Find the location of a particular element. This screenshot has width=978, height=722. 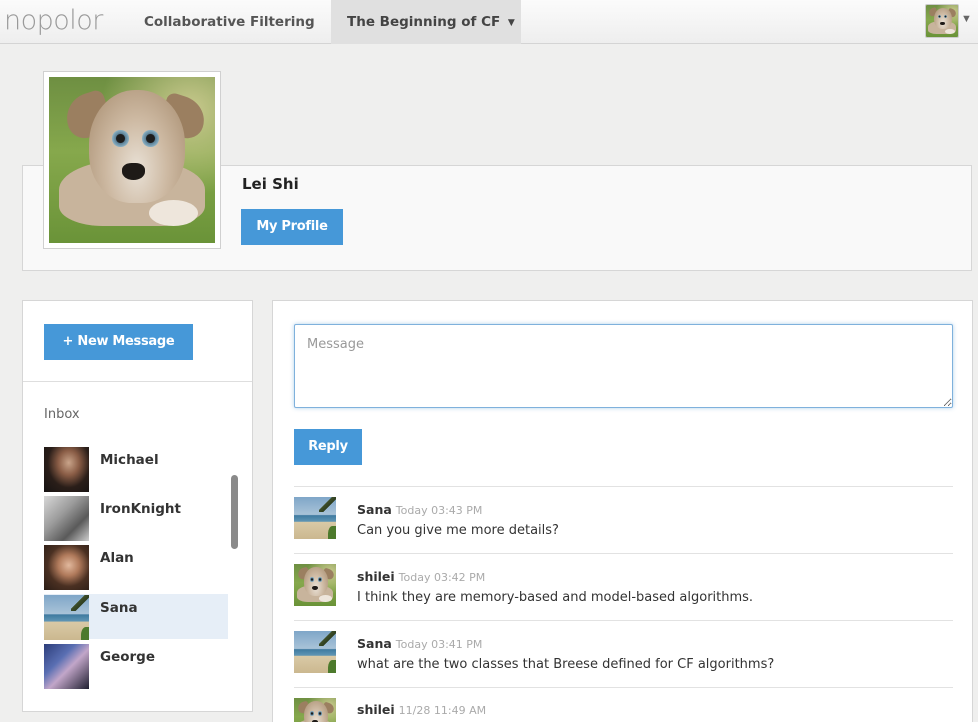

user-avatar is located at coordinates (942, 21).